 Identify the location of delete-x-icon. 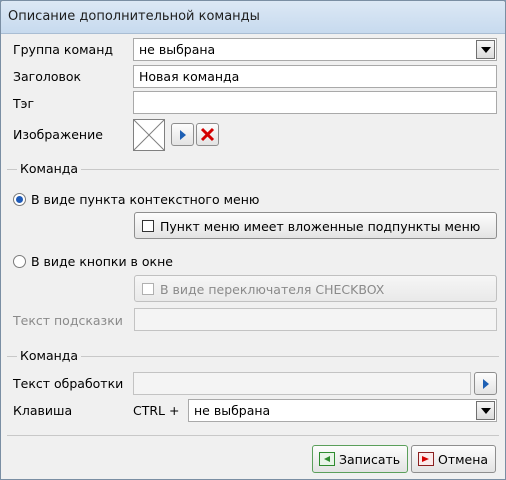
(207, 134).